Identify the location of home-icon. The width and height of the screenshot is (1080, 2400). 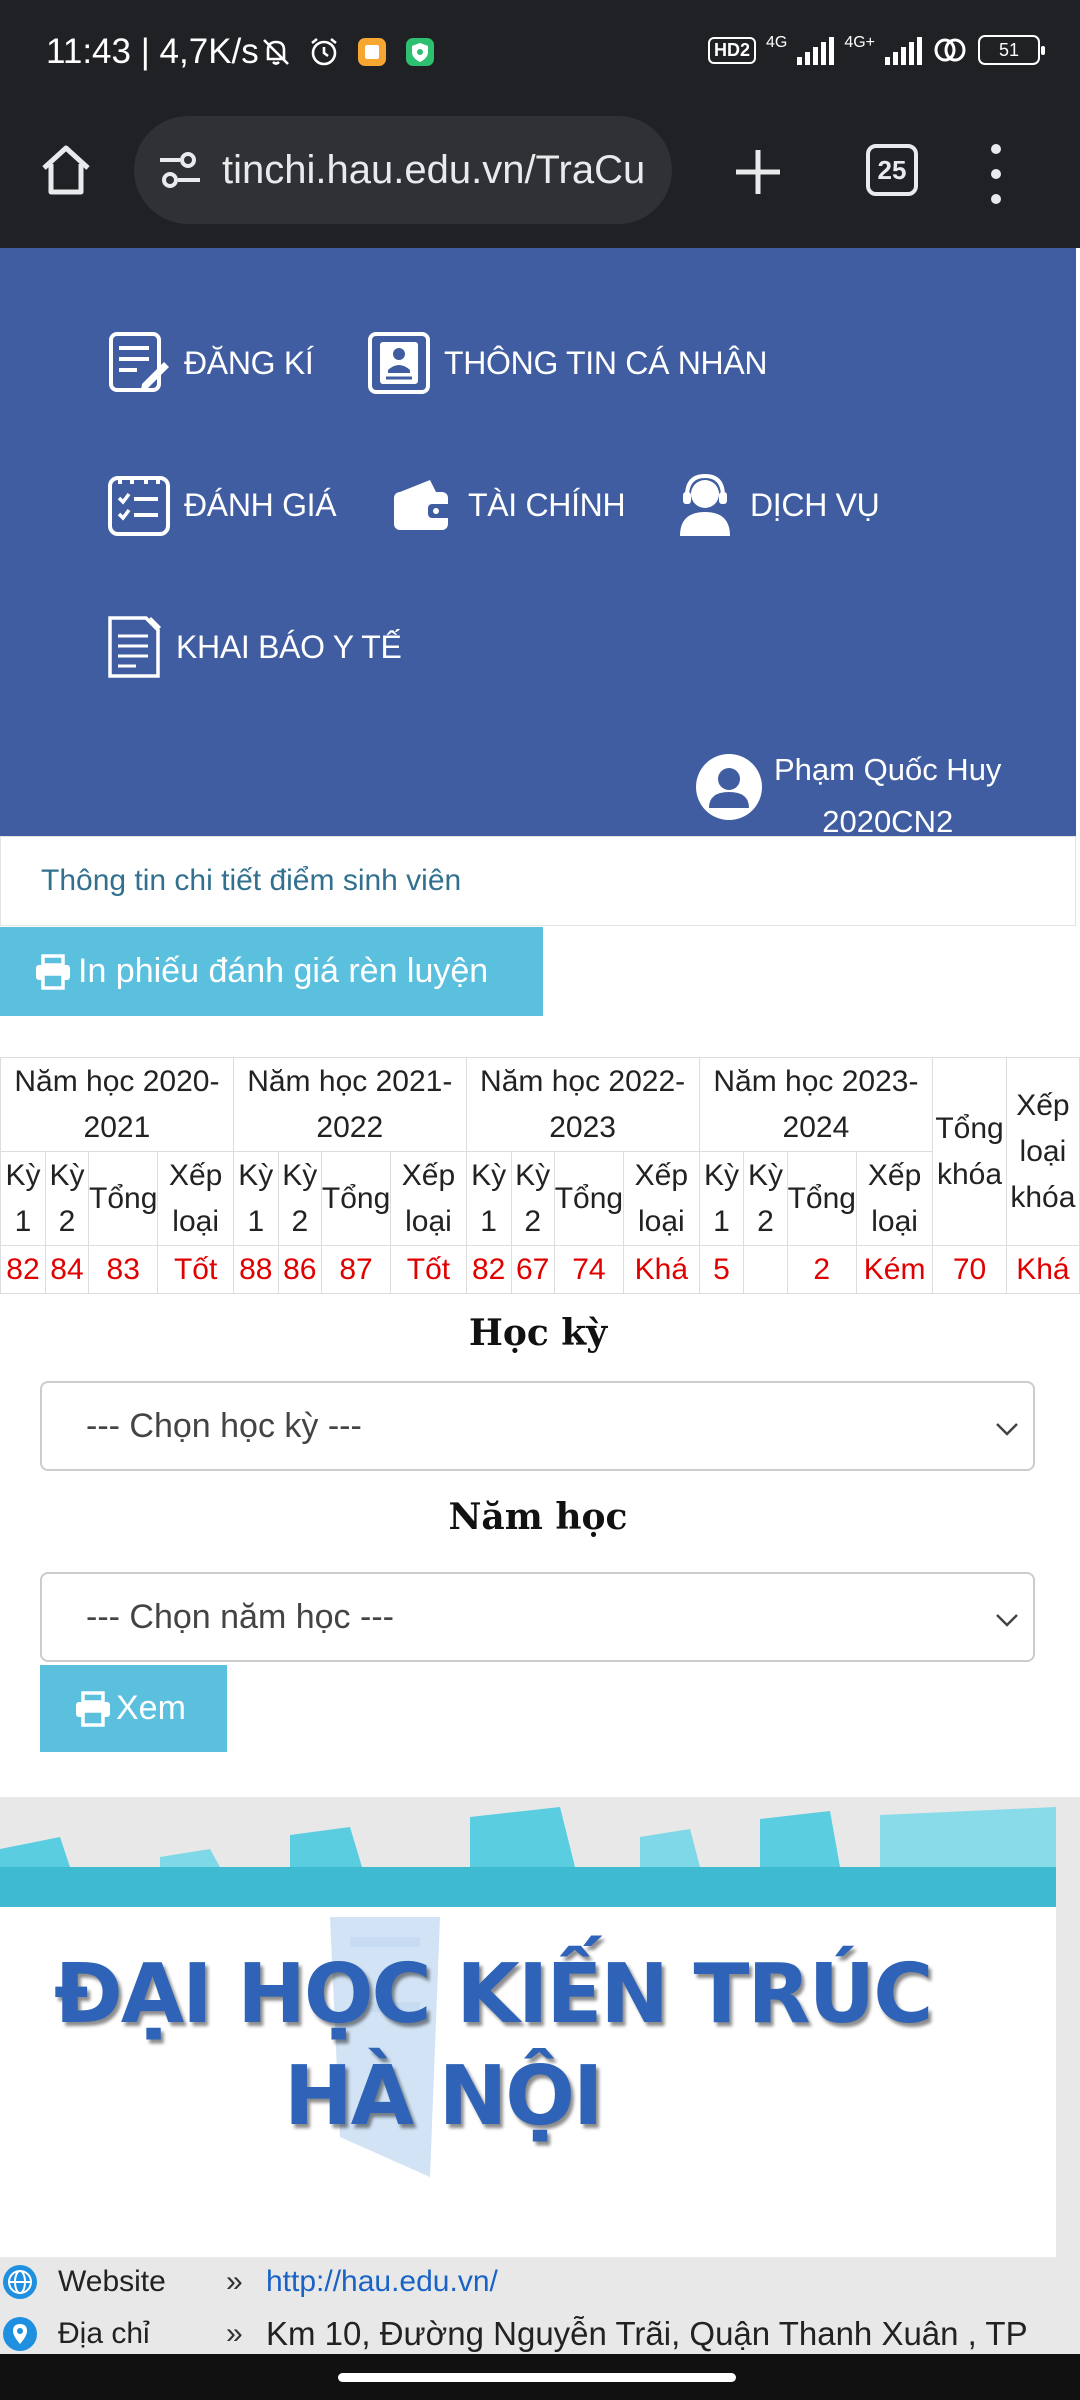
(66, 170).